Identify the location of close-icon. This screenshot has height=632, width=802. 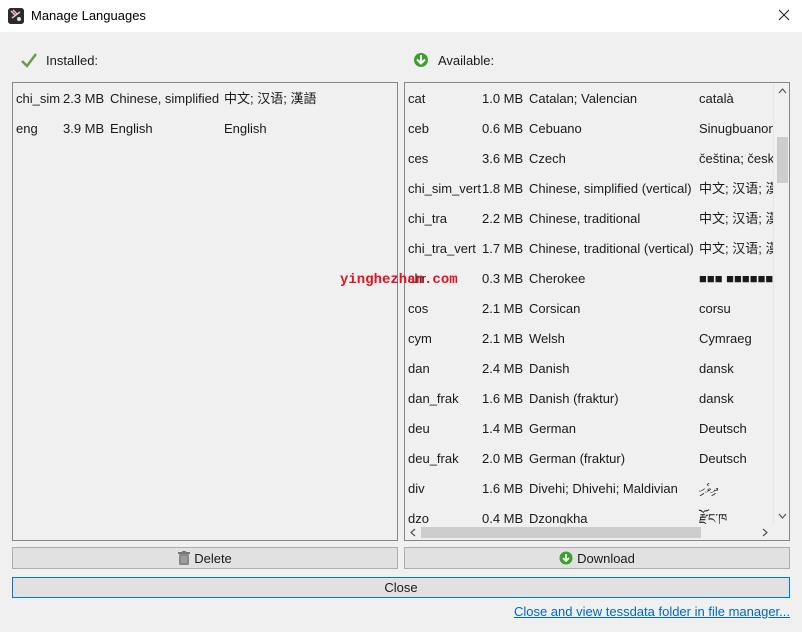
(784, 15).